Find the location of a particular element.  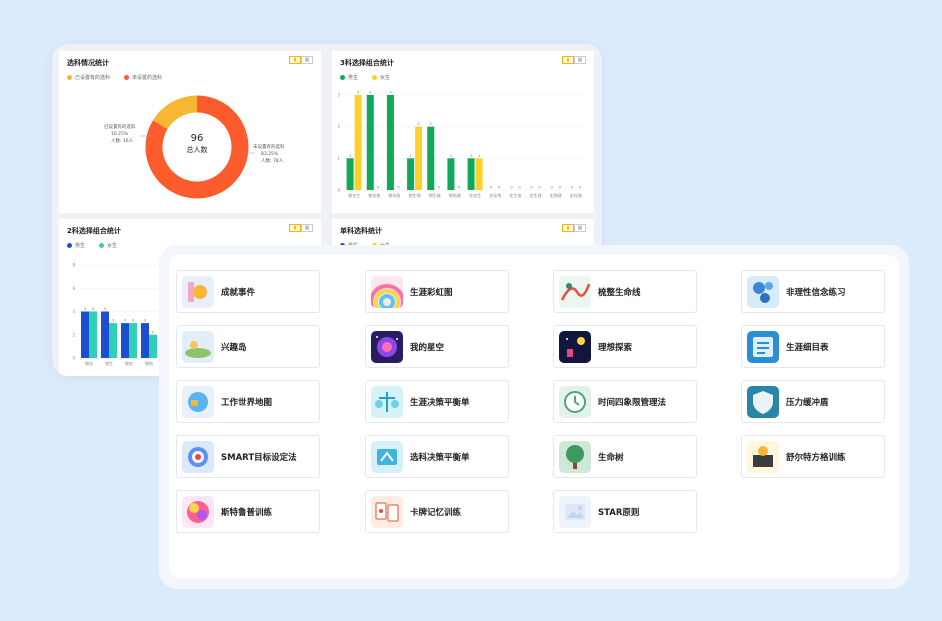

tool-label: 非理性信念练习 is located at coordinates (816, 292).